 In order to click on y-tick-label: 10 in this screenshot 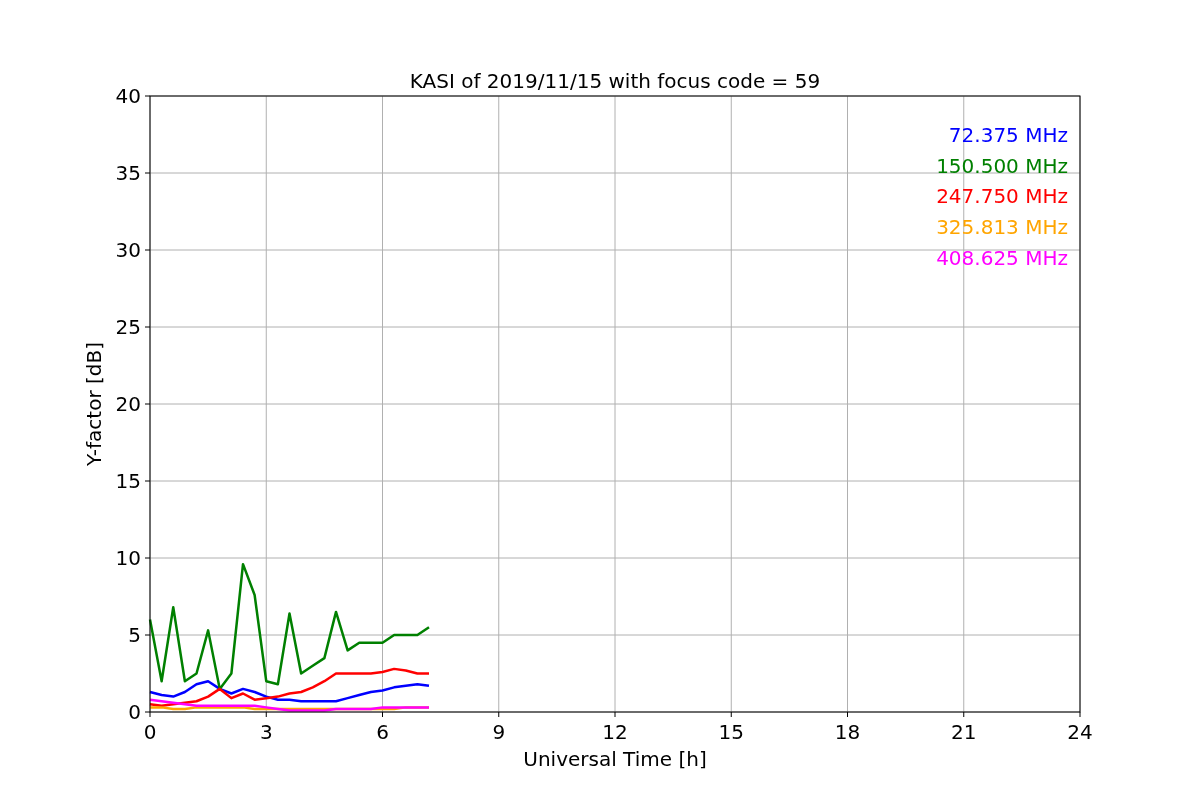, I will do `click(128, 558)`.